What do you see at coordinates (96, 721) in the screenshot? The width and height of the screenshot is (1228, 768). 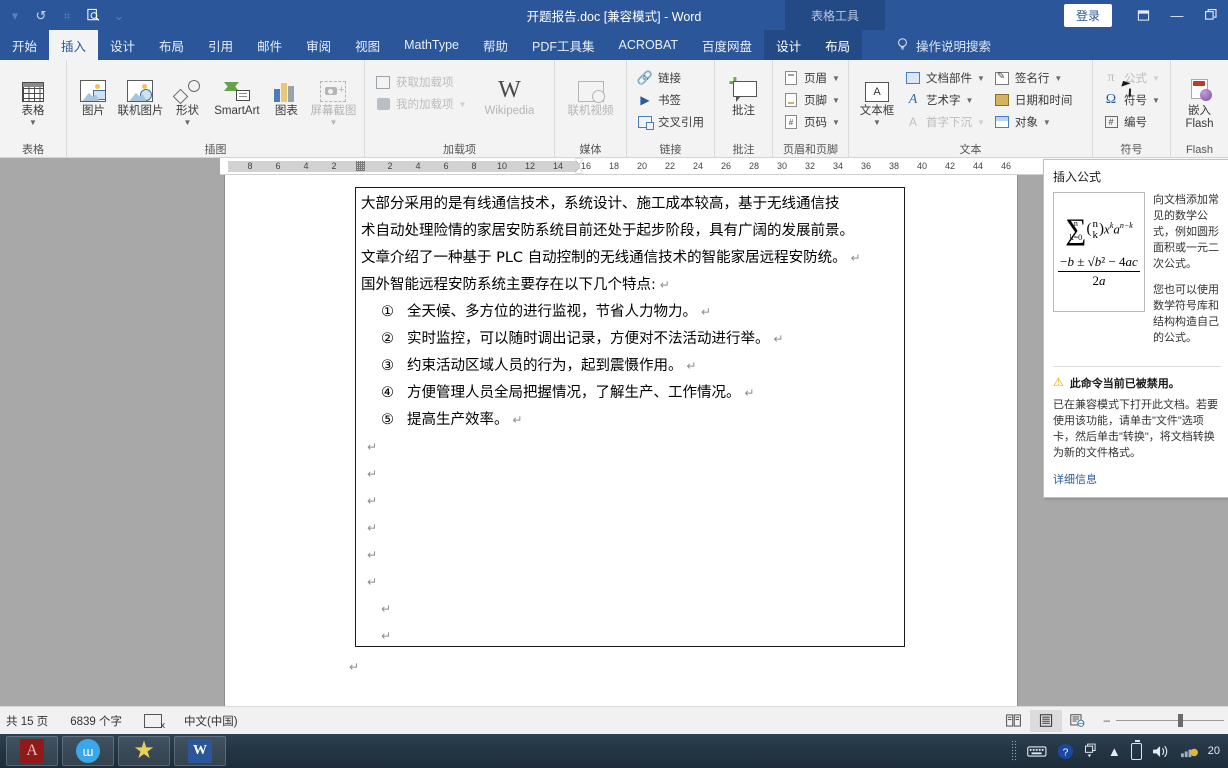 I see `word-count-label: 6839 个字` at bounding box center [96, 721].